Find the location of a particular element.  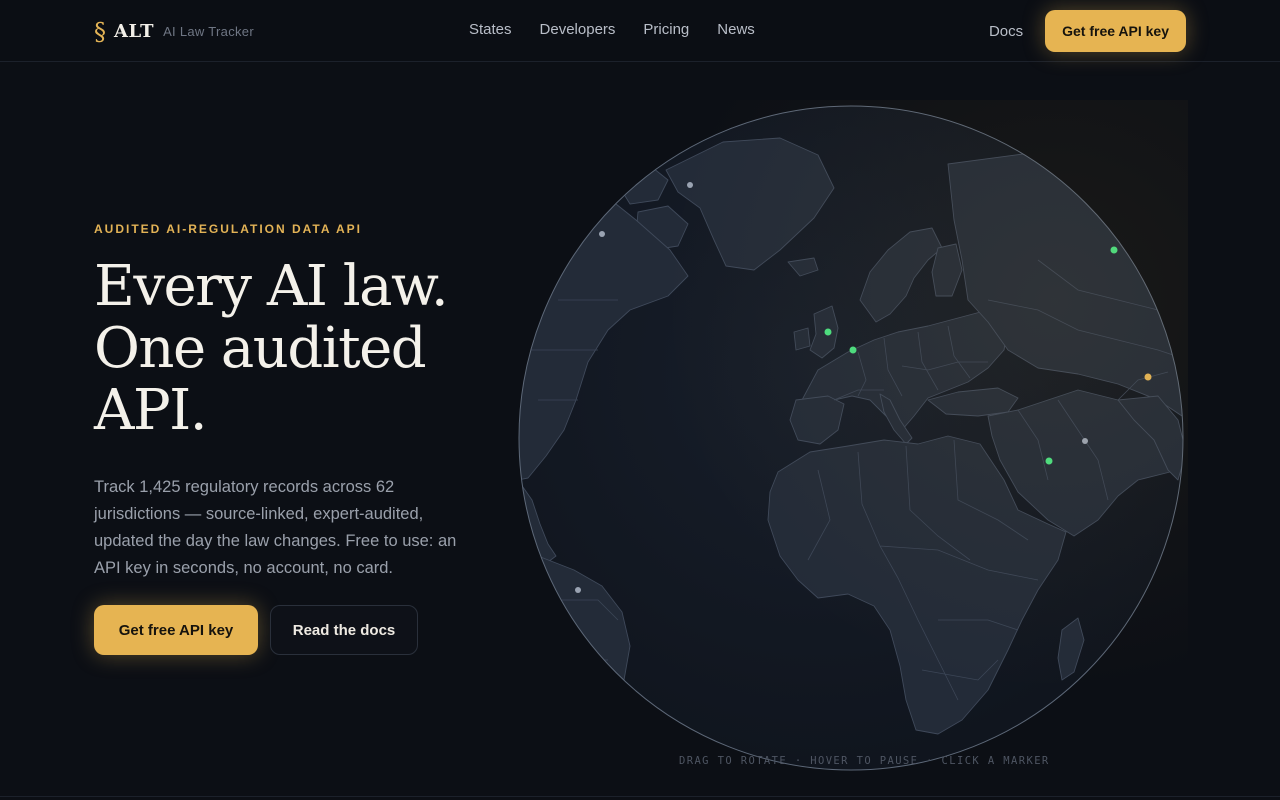

read-docs-button: Read the docs is located at coordinates (344, 630).